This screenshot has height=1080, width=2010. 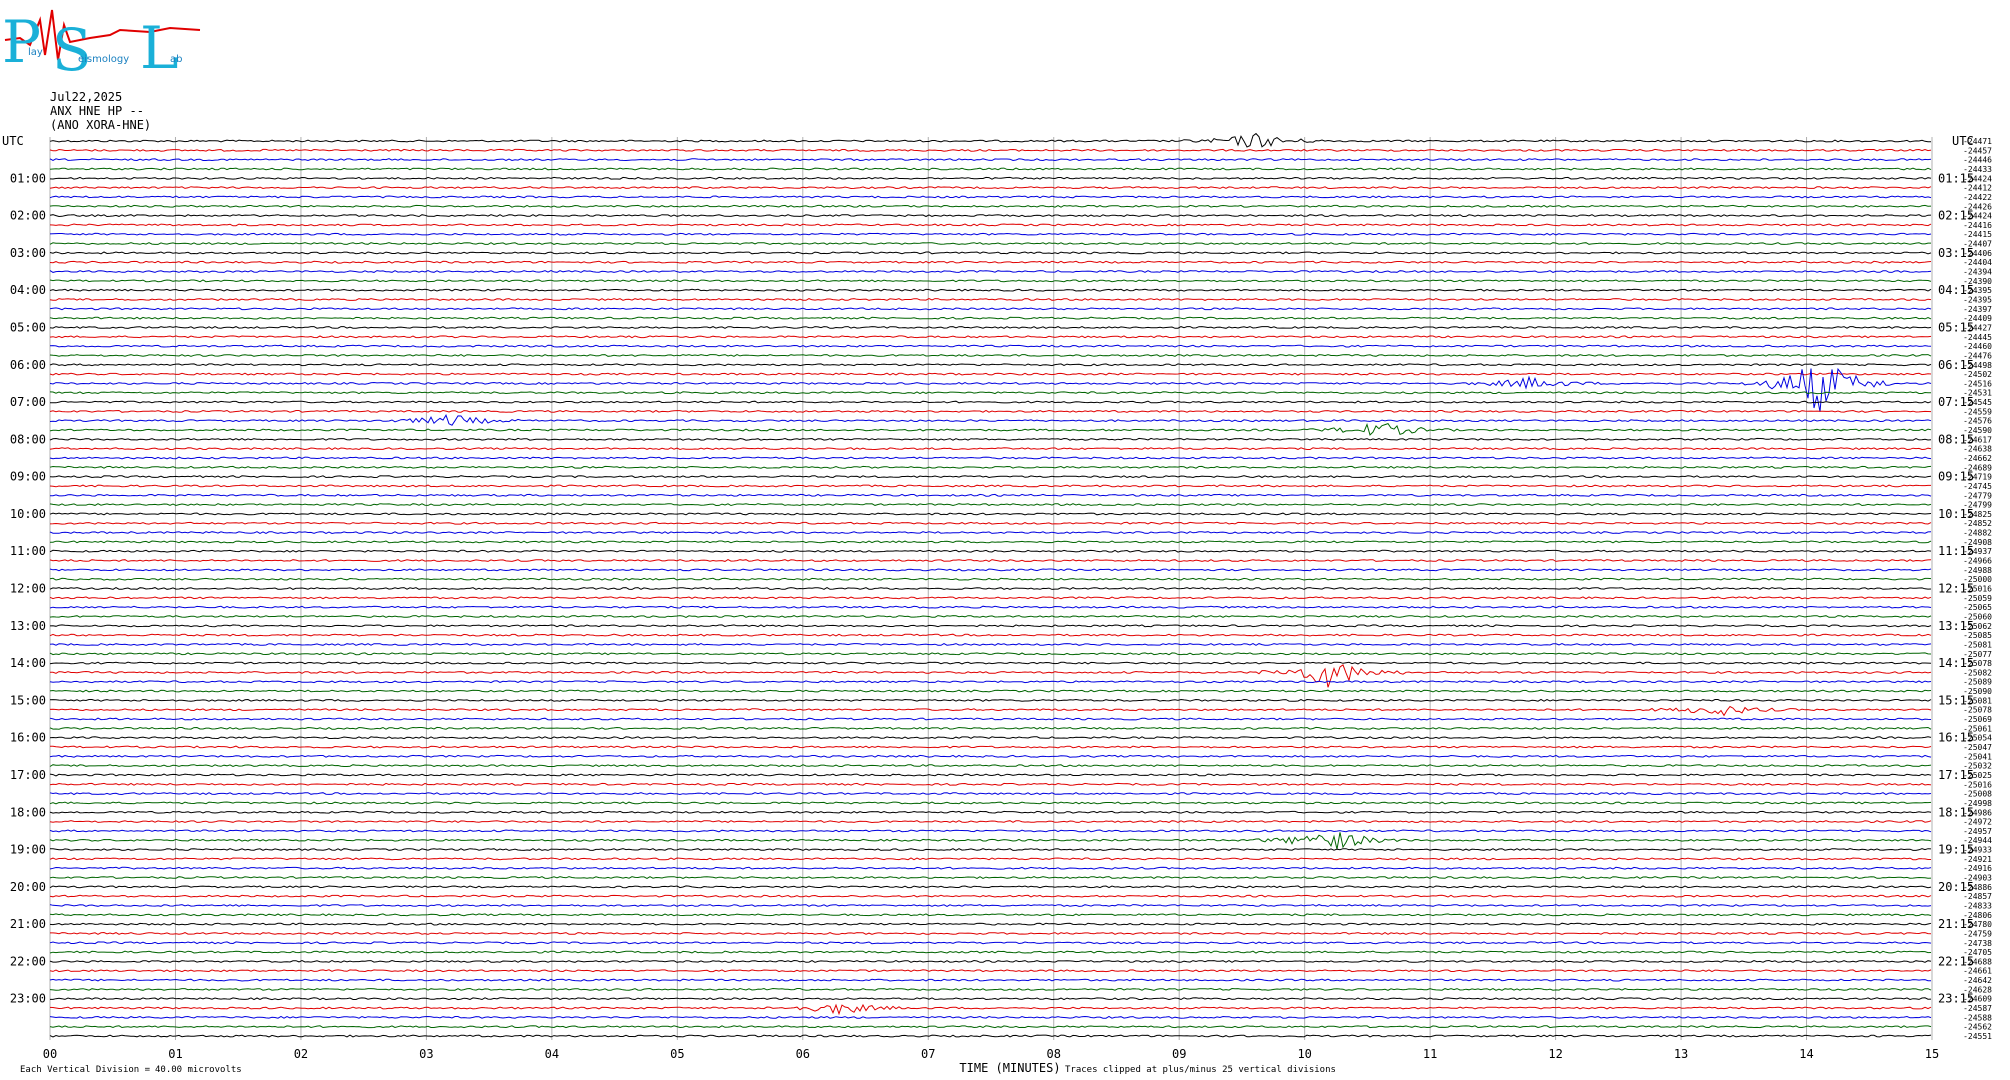 I want to click on hour-label-right: 15:15, so click(x=1956, y=700).